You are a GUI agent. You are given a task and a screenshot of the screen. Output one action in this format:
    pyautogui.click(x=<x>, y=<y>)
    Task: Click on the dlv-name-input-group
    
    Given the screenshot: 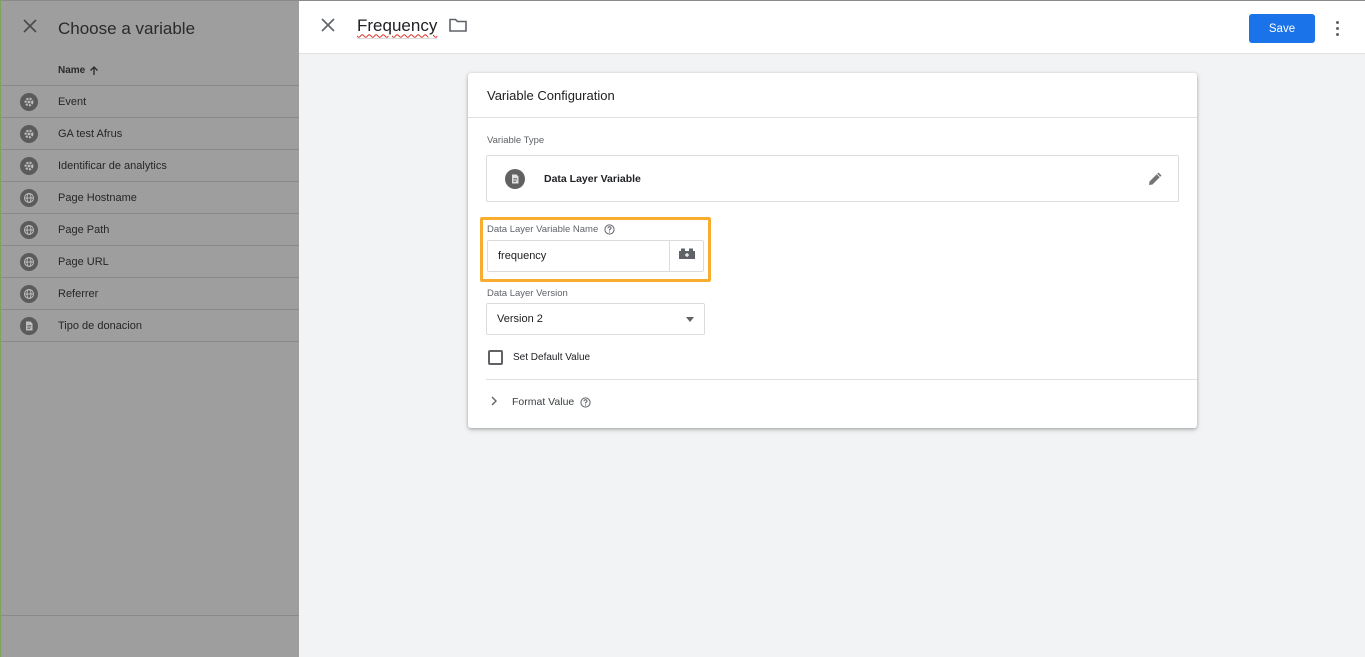 What is the action you would take?
    pyautogui.click(x=595, y=256)
    